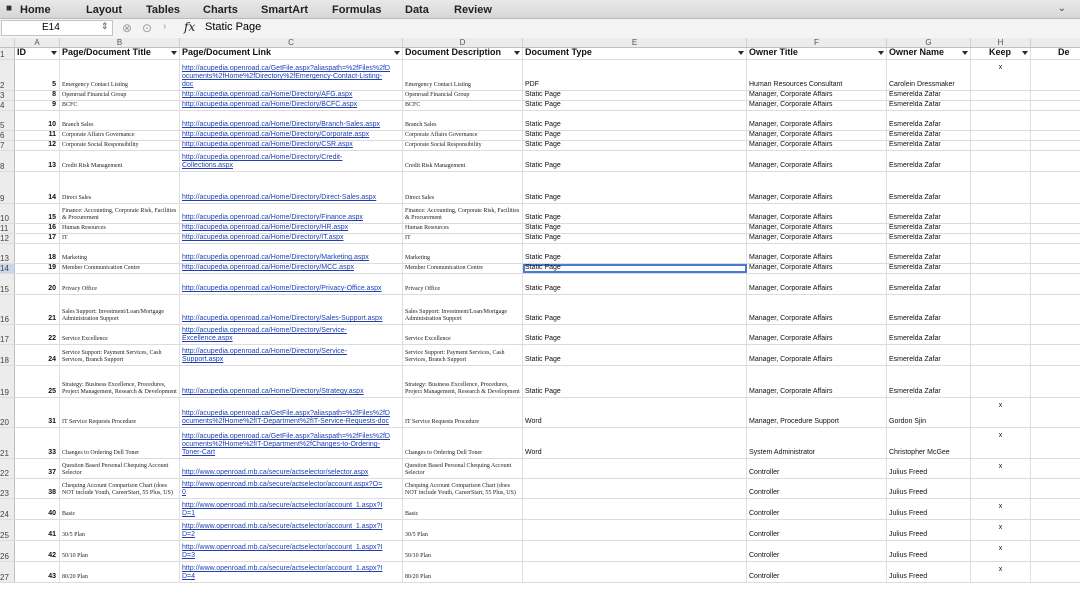 The image size is (1080, 593). What do you see at coordinates (120, 135) in the screenshot?
I see `cell-title: Corporate Affairs Governance` at bounding box center [120, 135].